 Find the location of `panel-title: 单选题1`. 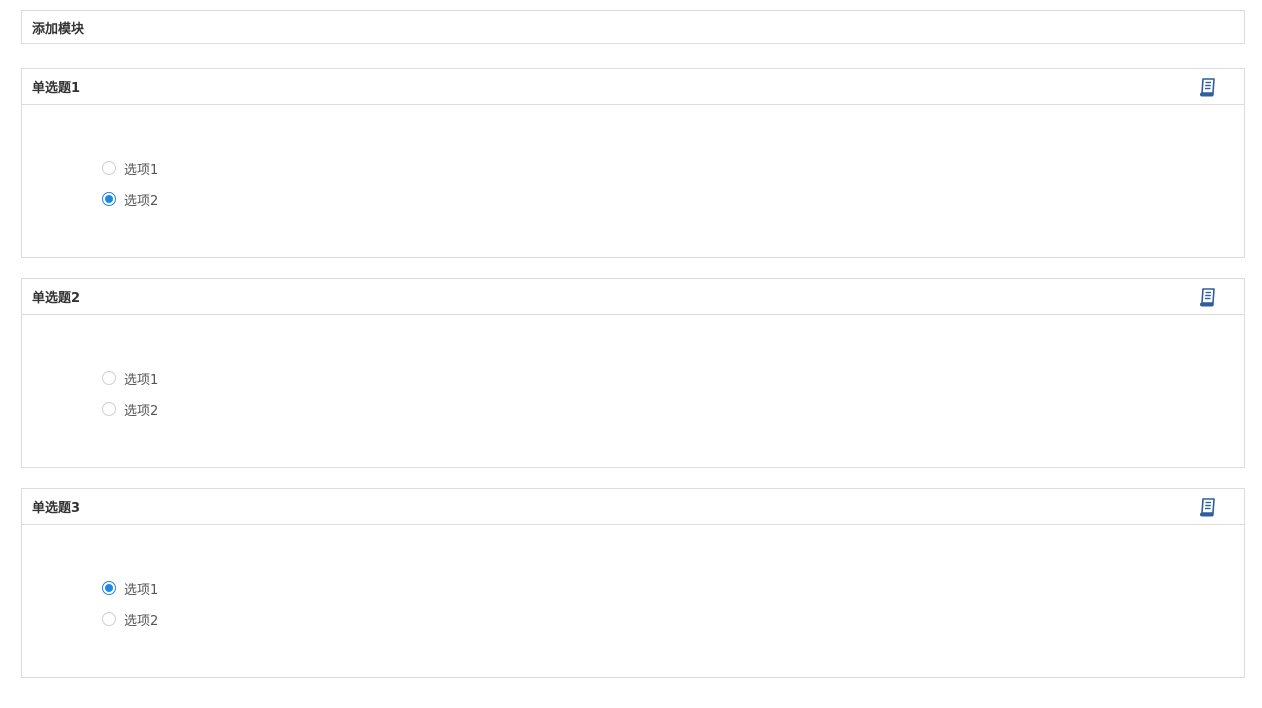

panel-title: 单选题1 is located at coordinates (56, 88).